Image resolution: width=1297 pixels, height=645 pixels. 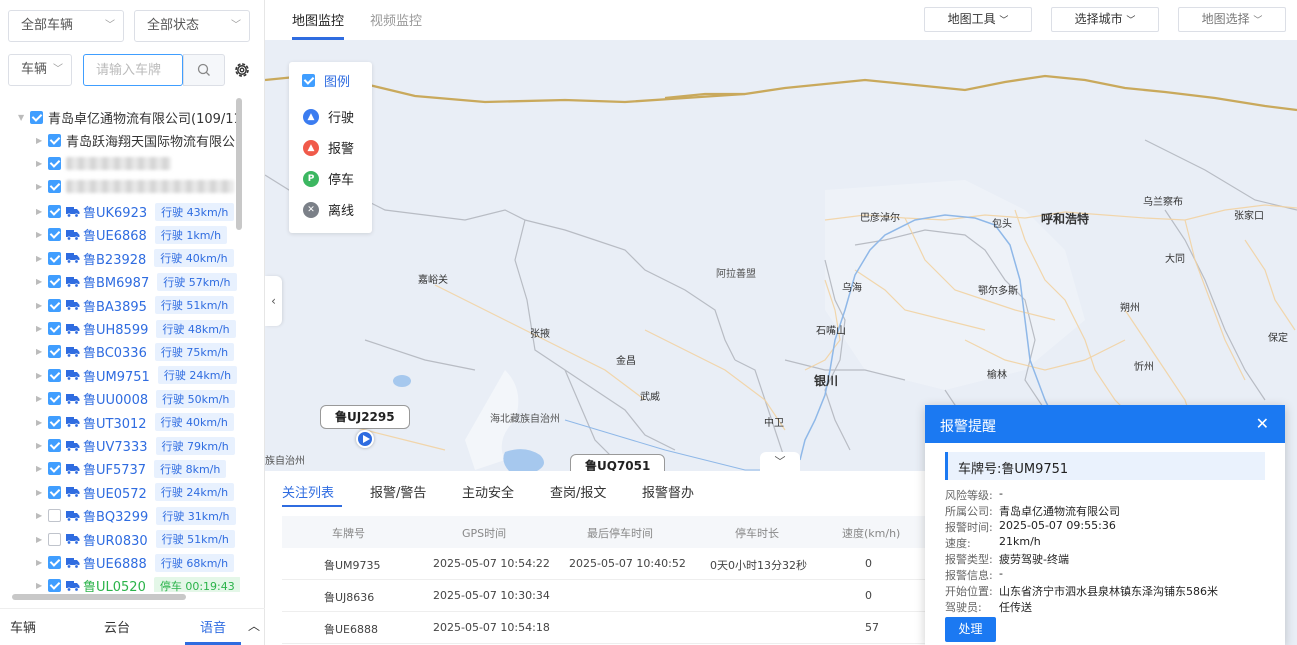 What do you see at coordinates (326, 80) in the screenshot?
I see `legend-header: 图例` at bounding box center [326, 80].